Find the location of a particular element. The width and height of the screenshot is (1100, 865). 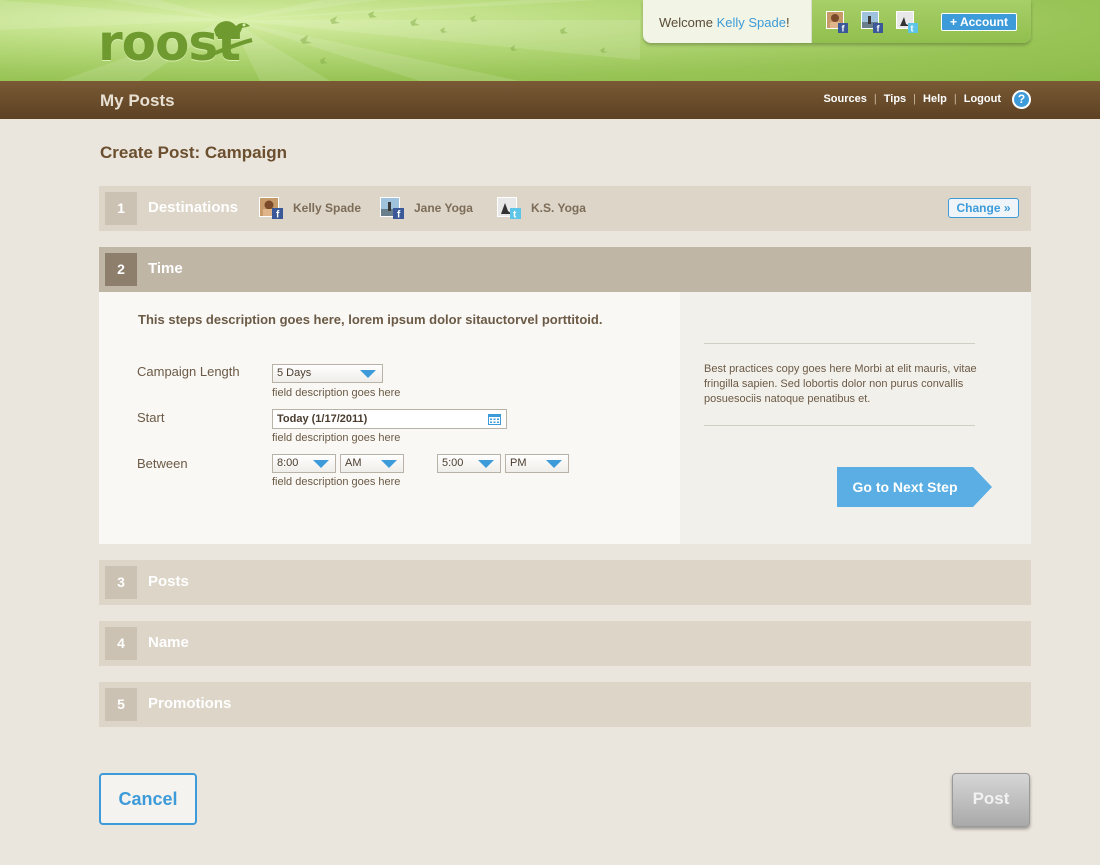

nav-link-sources: Sources is located at coordinates (844, 99).